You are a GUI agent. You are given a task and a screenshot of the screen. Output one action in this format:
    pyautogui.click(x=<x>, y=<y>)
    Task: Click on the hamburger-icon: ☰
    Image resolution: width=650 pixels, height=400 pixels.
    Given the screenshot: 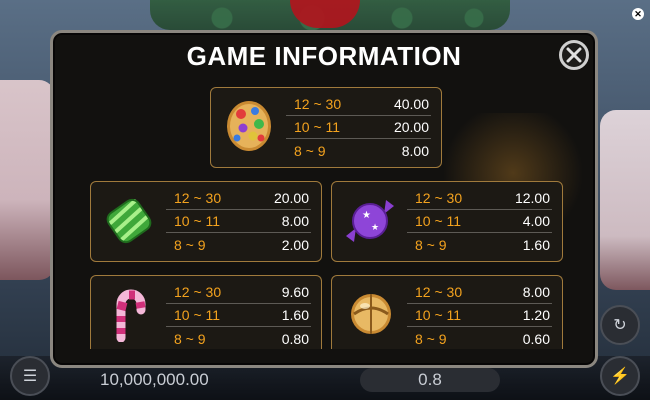 What is the action you would take?
    pyautogui.click(x=30, y=376)
    